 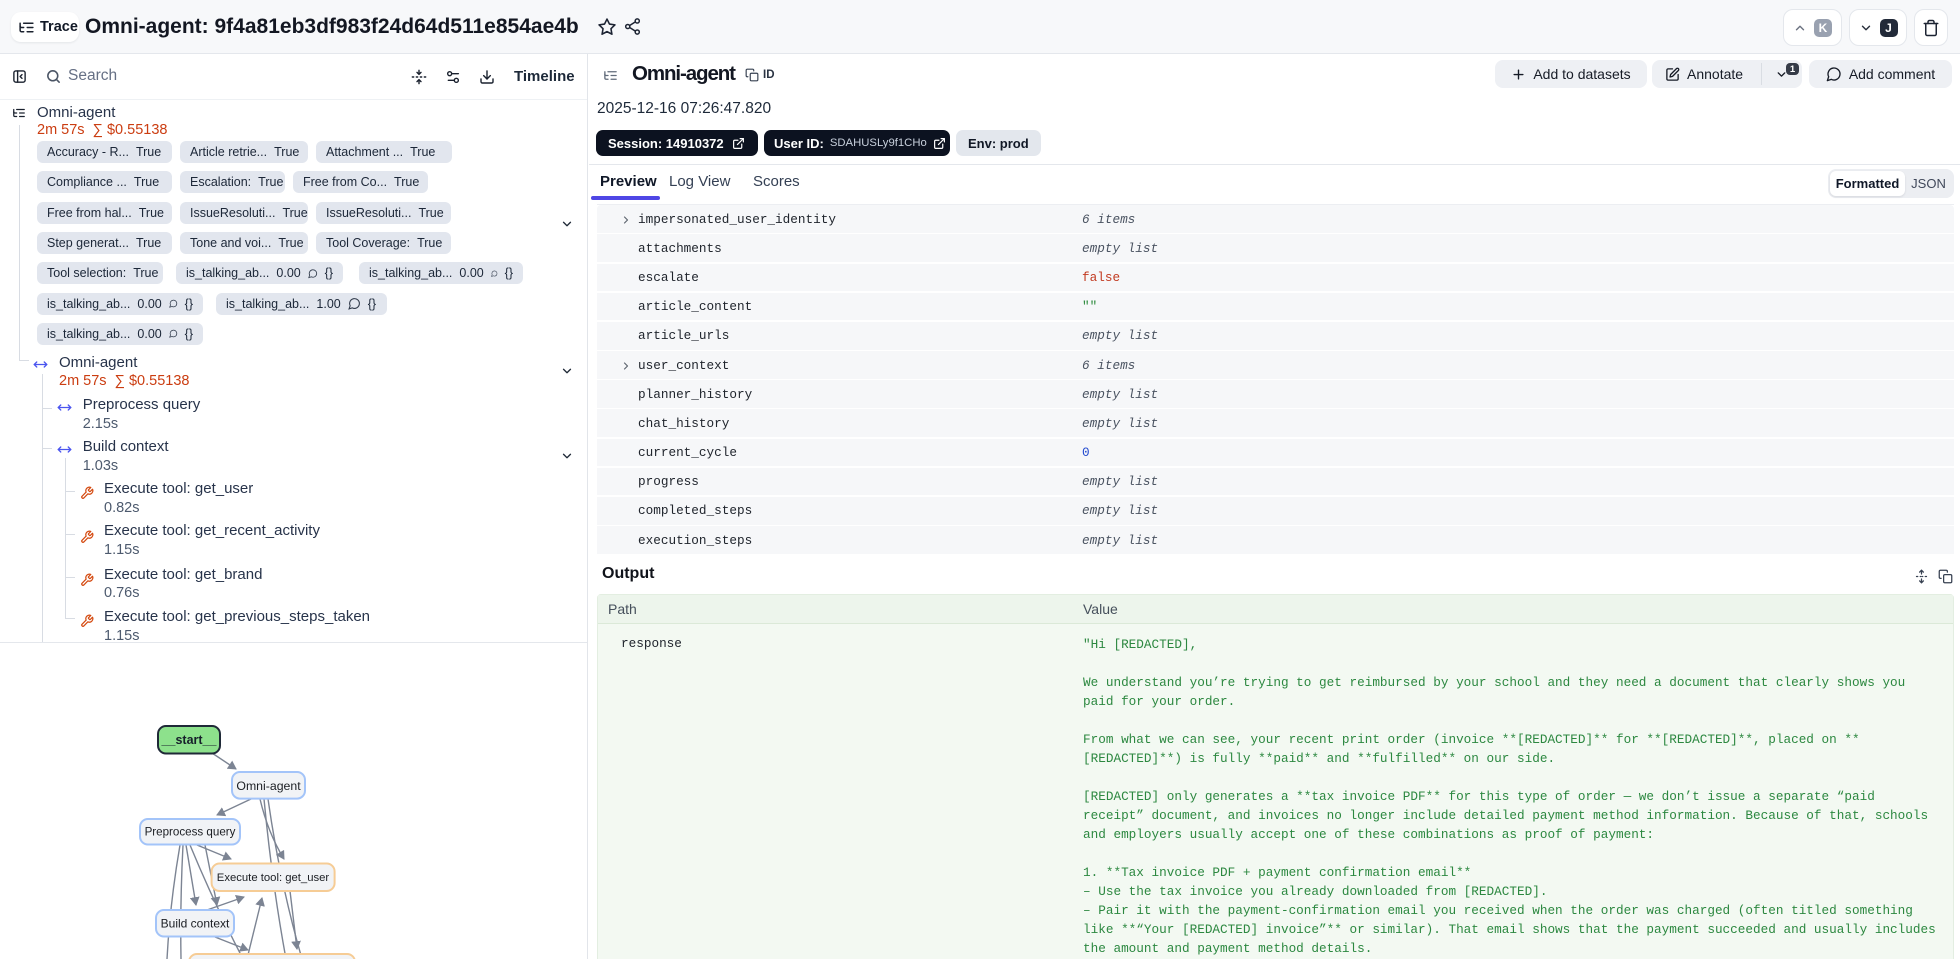 What do you see at coordinates (189, 740) in the screenshot?
I see `svg-text: __start__` at bounding box center [189, 740].